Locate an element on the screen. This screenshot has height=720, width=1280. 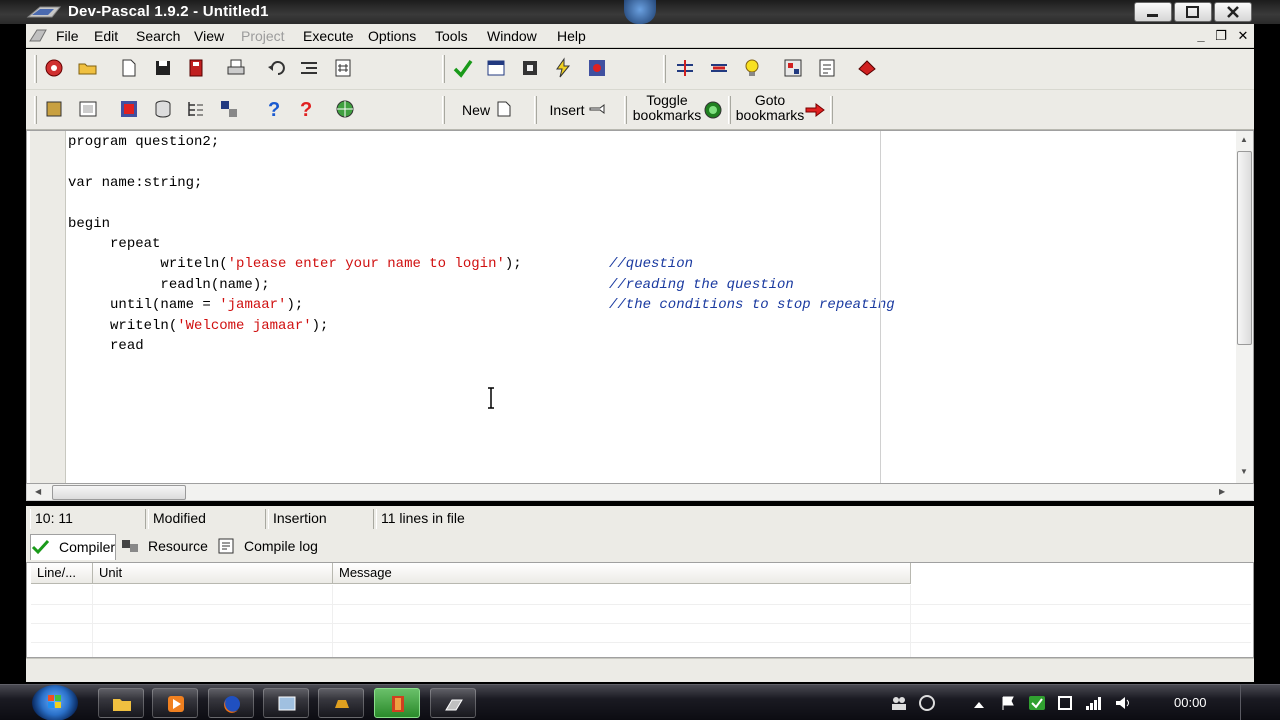
menu-tools: Tools is located at coordinates (451, 36).